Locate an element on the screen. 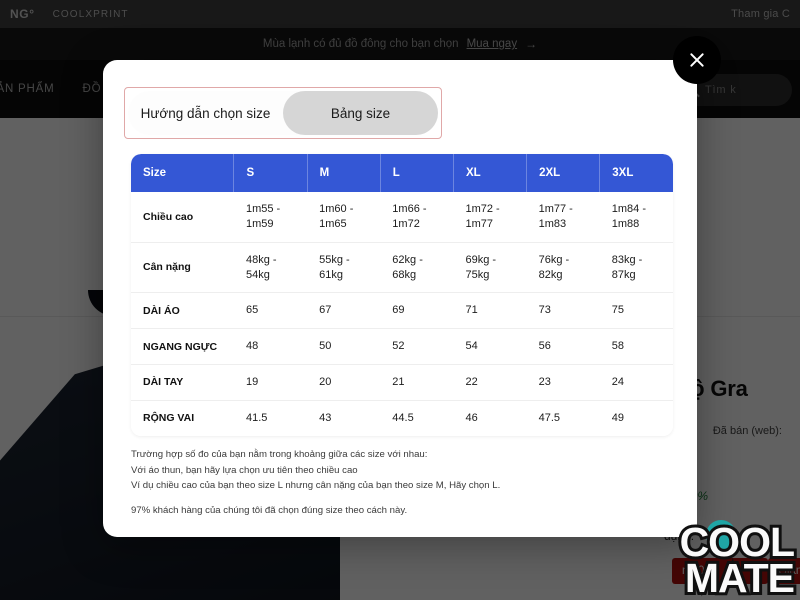 This screenshot has width=800, height=600. table-row: RỘNG VAI 41.5 43 44.5 46 47.5 49 is located at coordinates (402, 417).